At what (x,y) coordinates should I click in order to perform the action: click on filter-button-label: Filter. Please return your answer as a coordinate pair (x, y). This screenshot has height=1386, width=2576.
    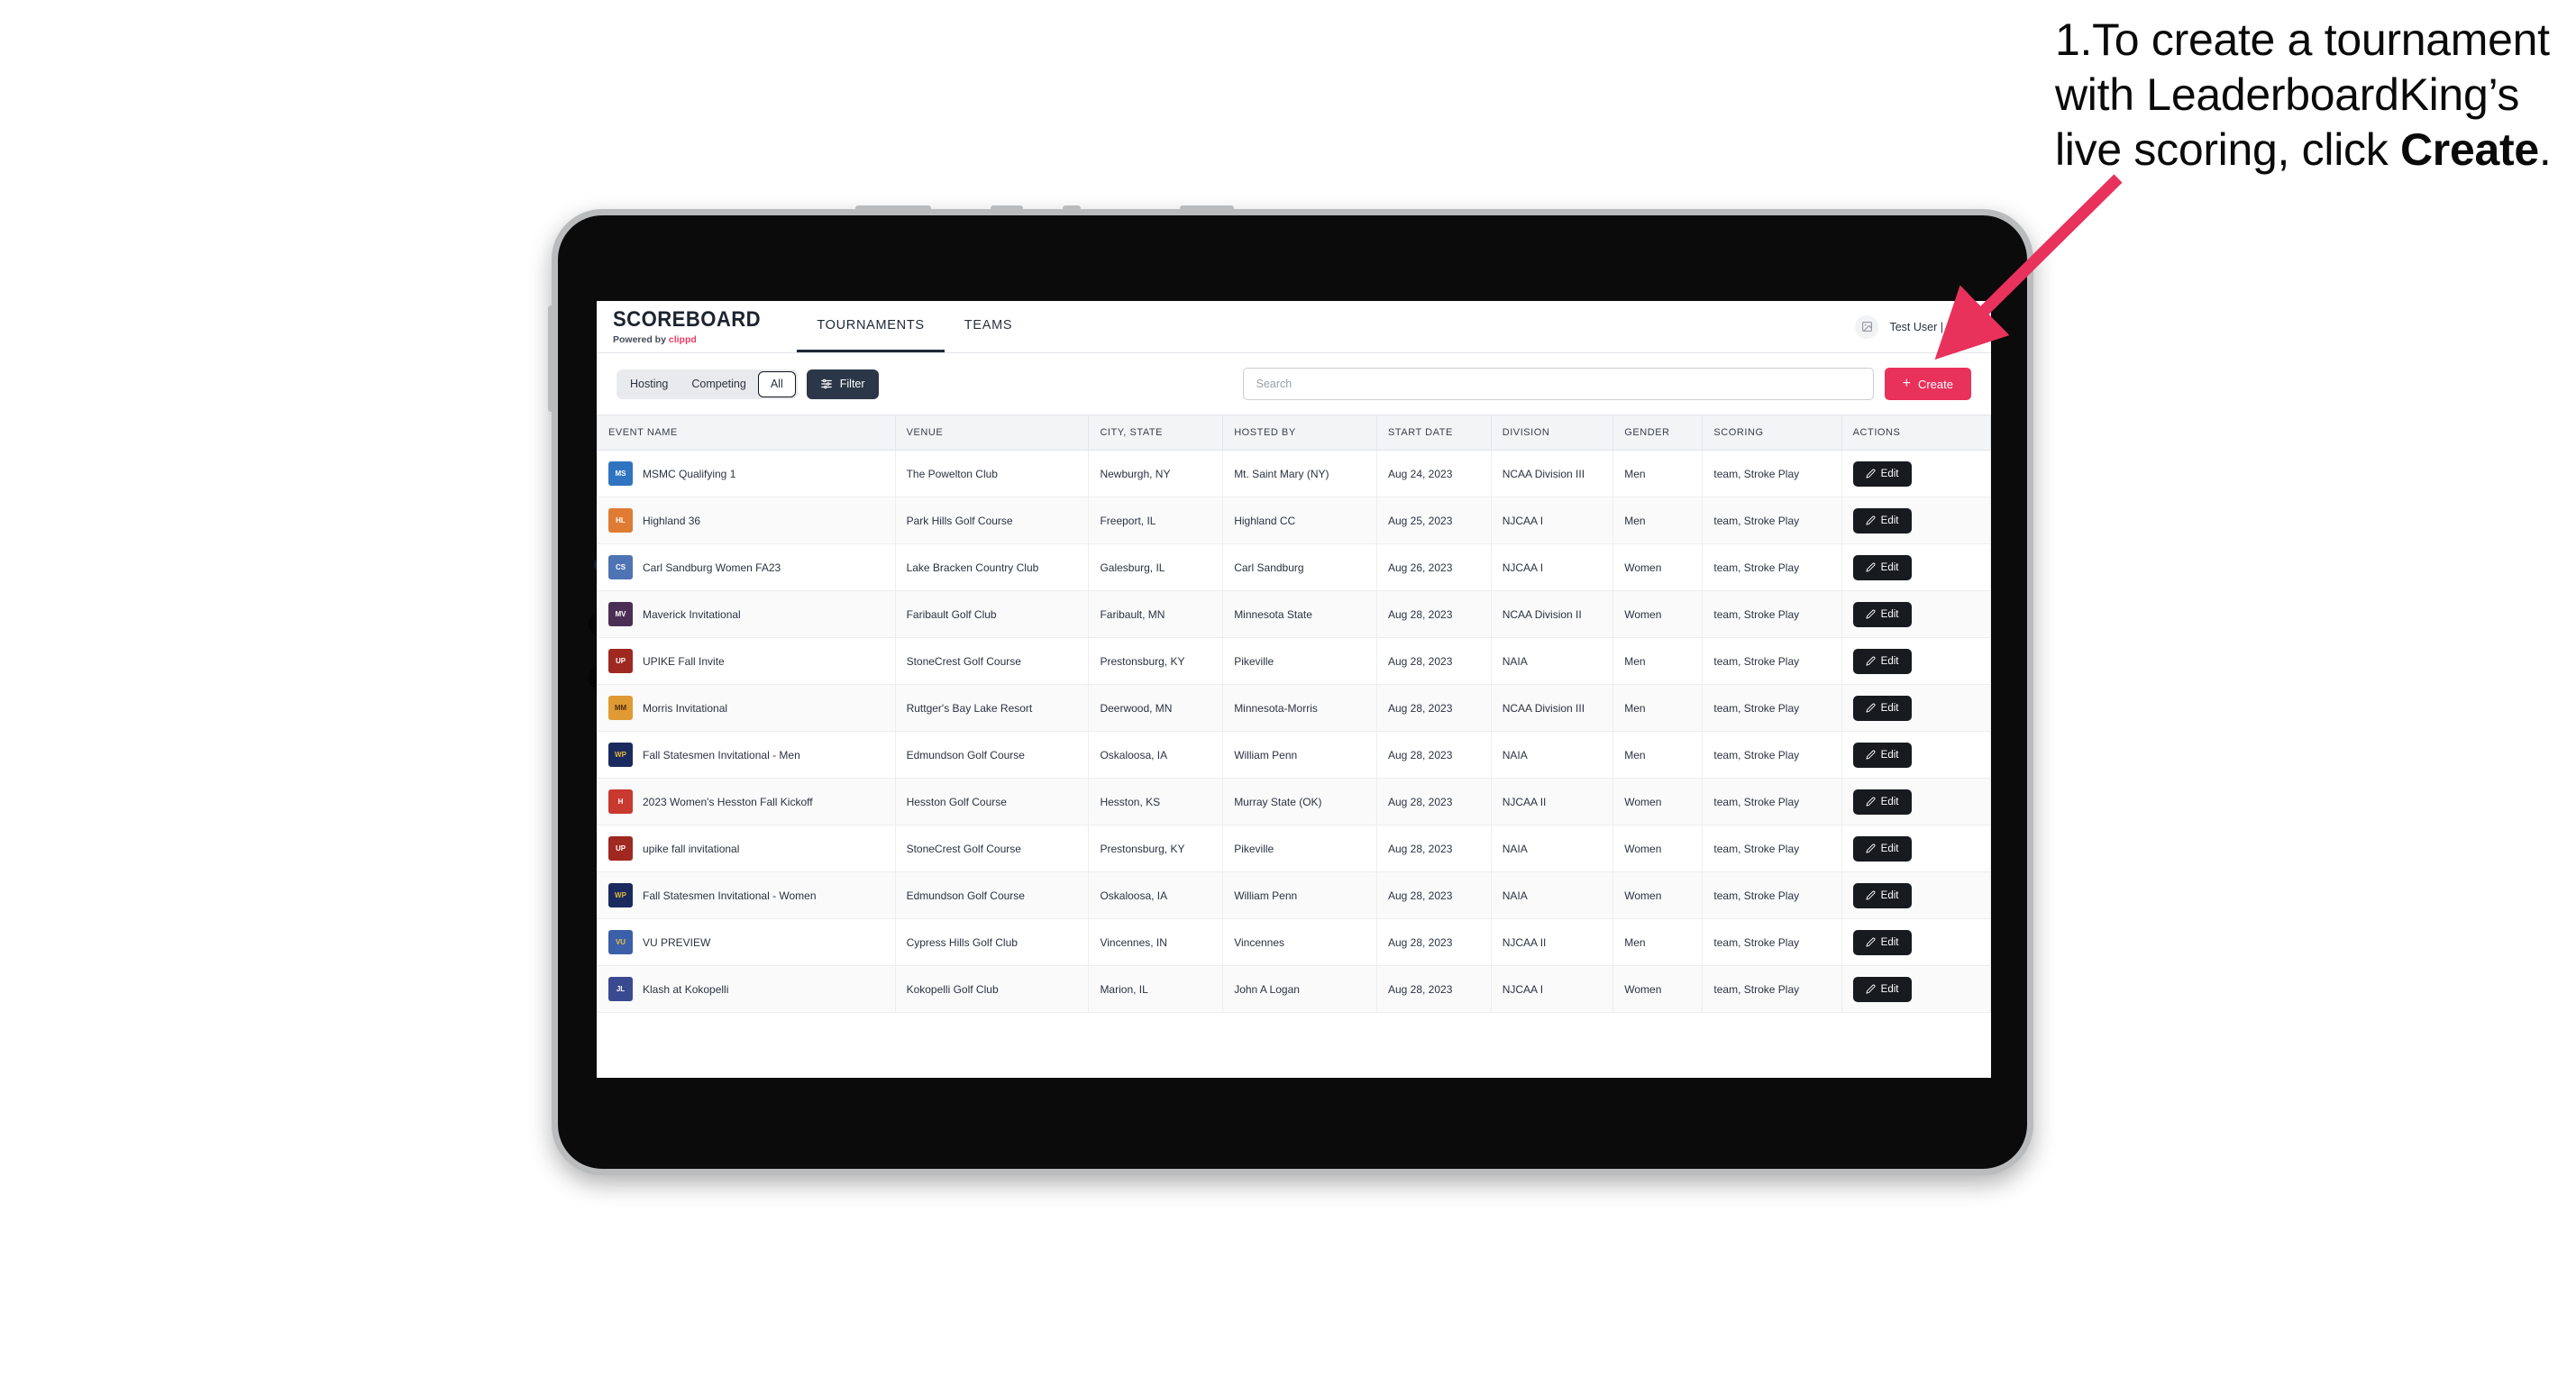
    Looking at the image, I should click on (852, 384).